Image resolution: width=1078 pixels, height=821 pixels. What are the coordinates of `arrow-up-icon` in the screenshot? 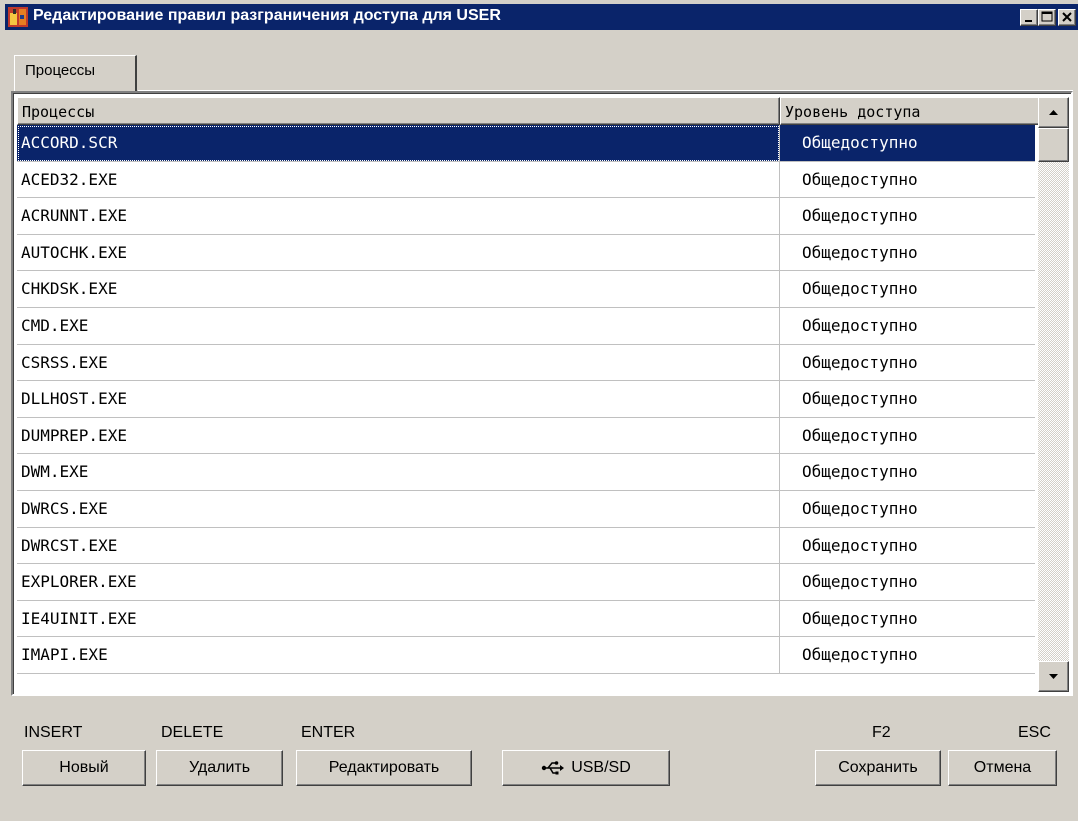 It's located at (1053, 112).